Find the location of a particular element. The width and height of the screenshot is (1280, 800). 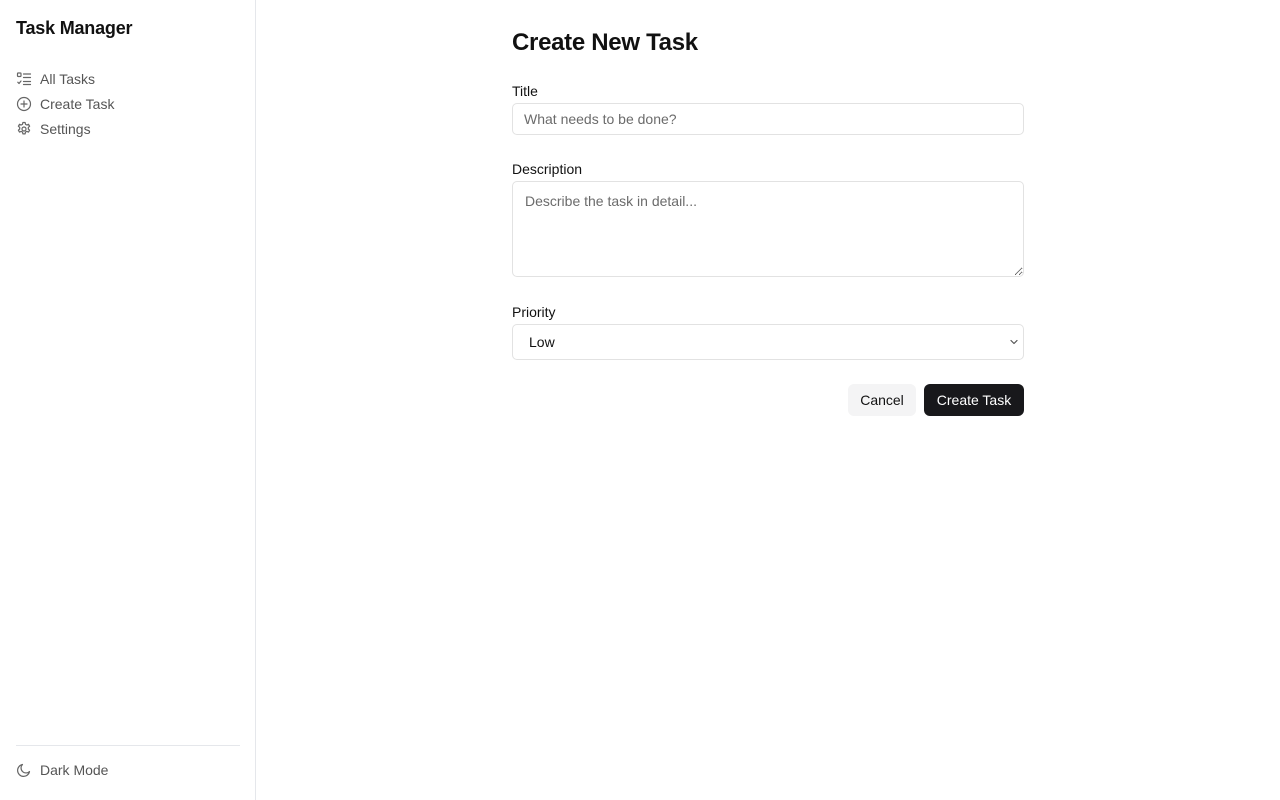

chevron-down-icon is located at coordinates (1014, 342).